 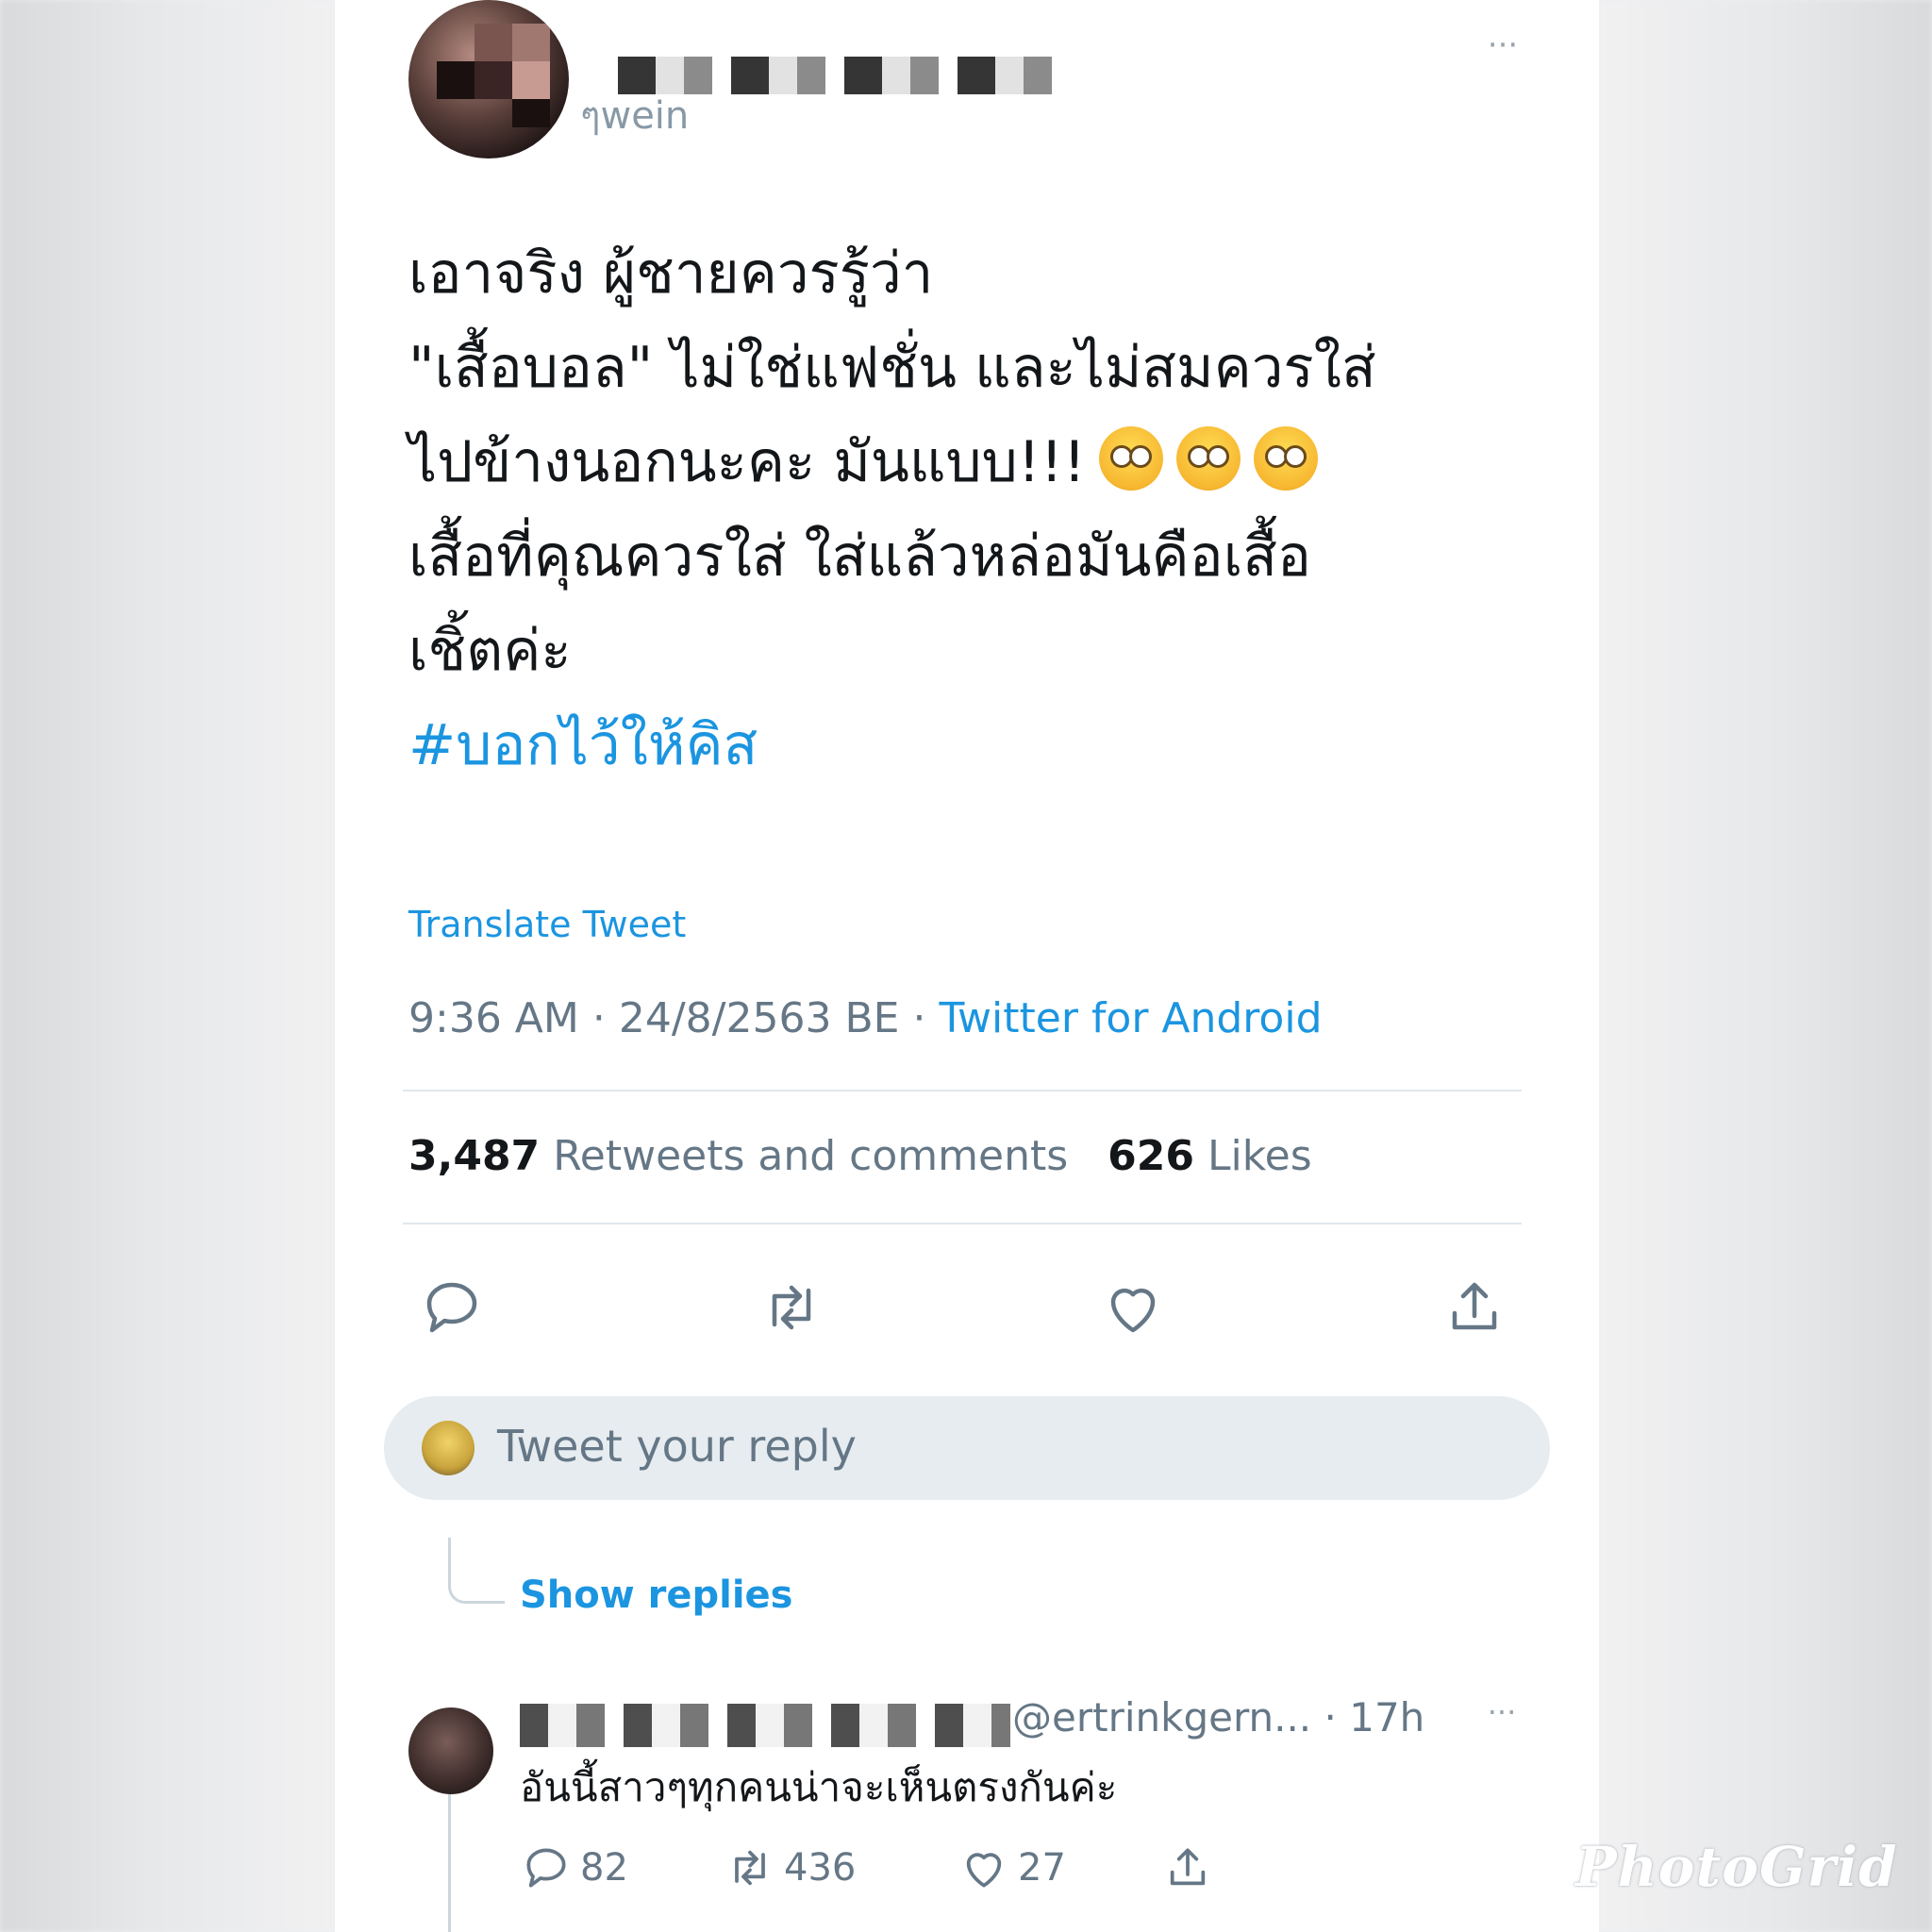 What do you see at coordinates (860, 557) in the screenshot?
I see `tweet-line: เสื้อที่คุณควรใส่ ใส่แล้วหล่อมันคือเสื้อ` at bounding box center [860, 557].